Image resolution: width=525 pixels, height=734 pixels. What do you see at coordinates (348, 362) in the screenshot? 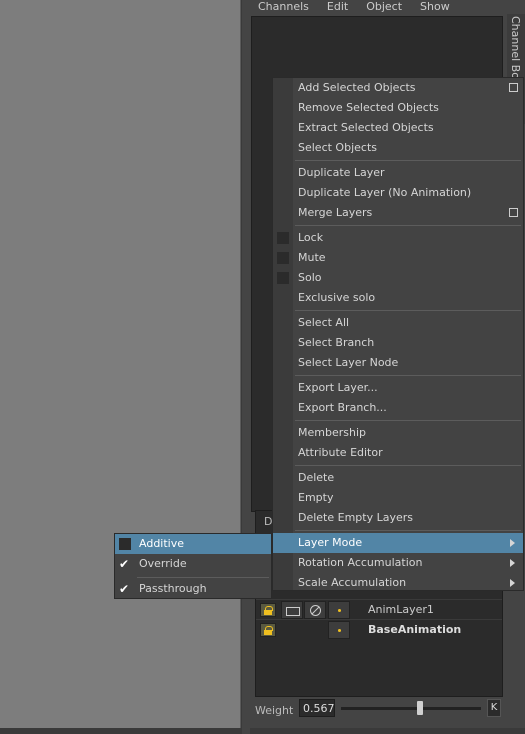
I see `menu-item-label: Select Layer Node` at bounding box center [348, 362].